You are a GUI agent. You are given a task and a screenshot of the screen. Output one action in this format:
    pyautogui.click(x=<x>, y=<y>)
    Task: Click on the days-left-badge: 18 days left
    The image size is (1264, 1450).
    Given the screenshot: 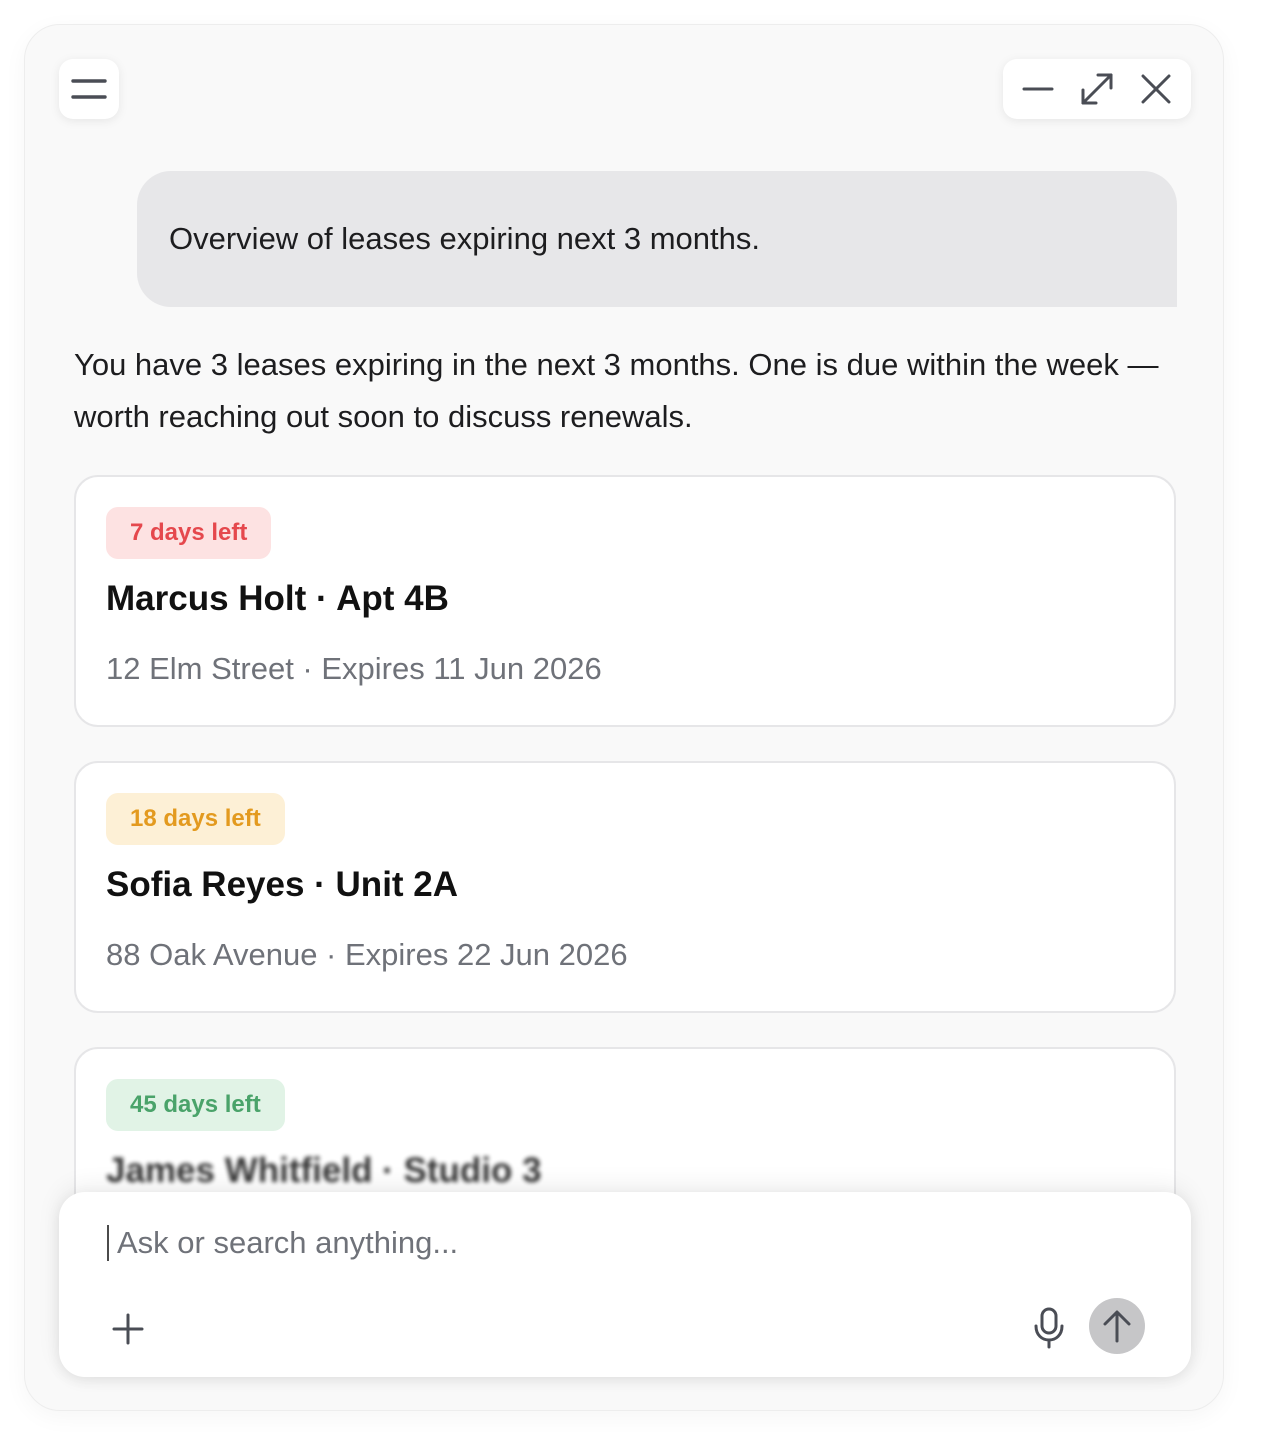 What is the action you would take?
    pyautogui.click(x=195, y=819)
    